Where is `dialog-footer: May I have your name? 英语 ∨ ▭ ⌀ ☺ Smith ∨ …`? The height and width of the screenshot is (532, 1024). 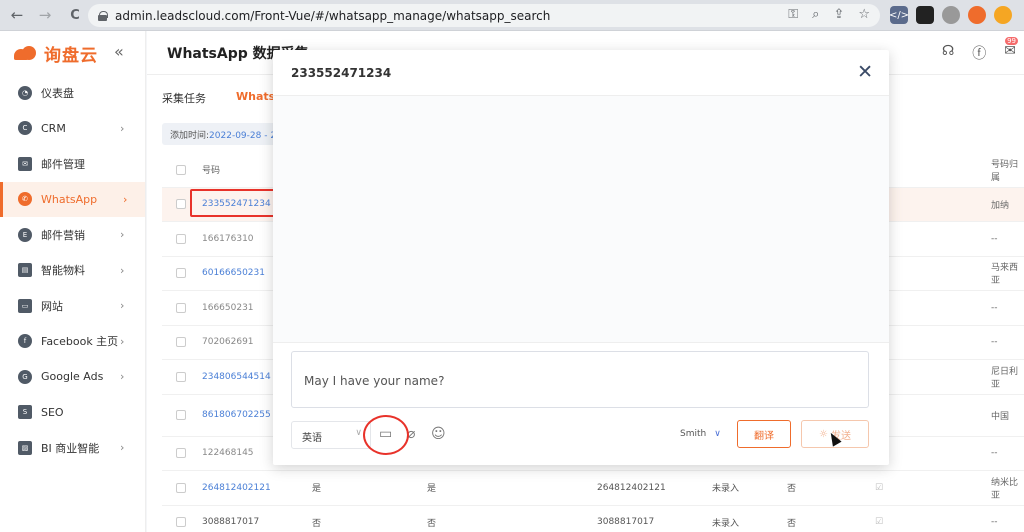
dialog-footer: May I have your name? 英语 ∨ ▭ ⌀ ☺ Smith ∨ … is located at coordinates (581, 403).